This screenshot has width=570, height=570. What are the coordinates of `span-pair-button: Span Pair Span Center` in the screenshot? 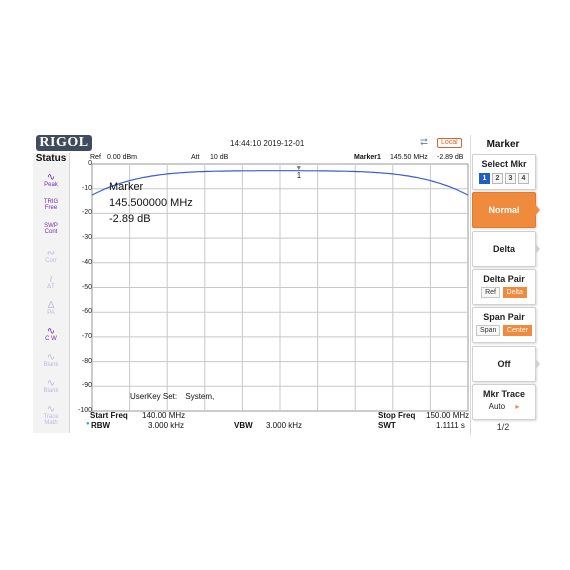 It's located at (504, 325).